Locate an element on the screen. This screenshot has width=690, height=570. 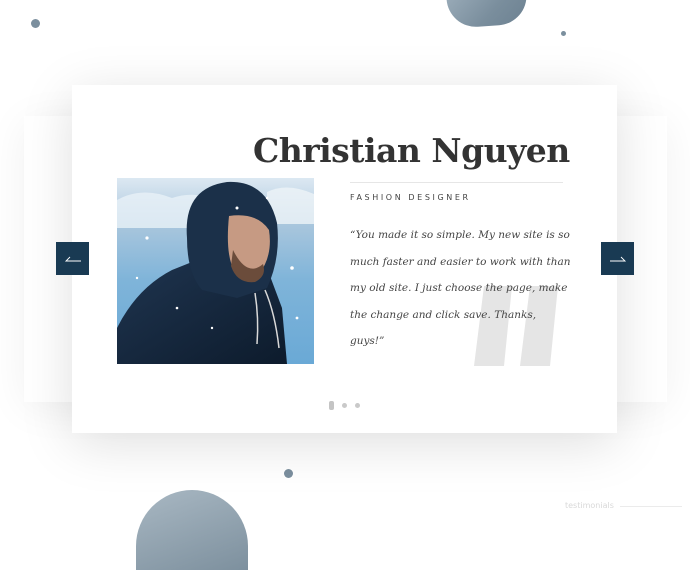
footer-line is located at coordinates (651, 506).